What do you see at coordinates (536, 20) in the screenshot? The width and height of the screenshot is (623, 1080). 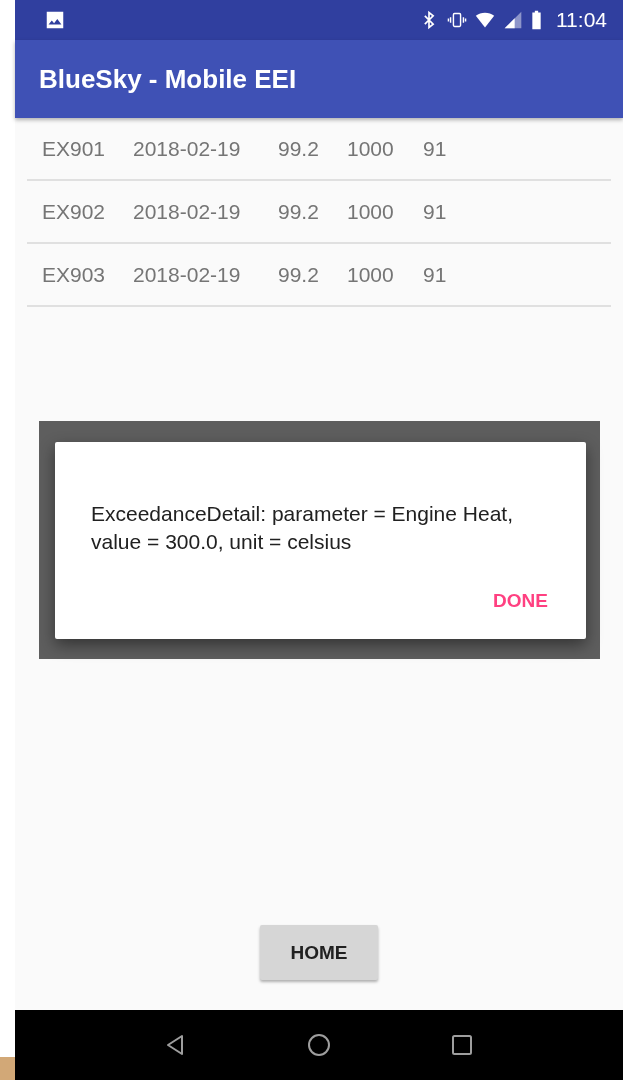 I see `battery-icon` at bounding box center [536, 20].